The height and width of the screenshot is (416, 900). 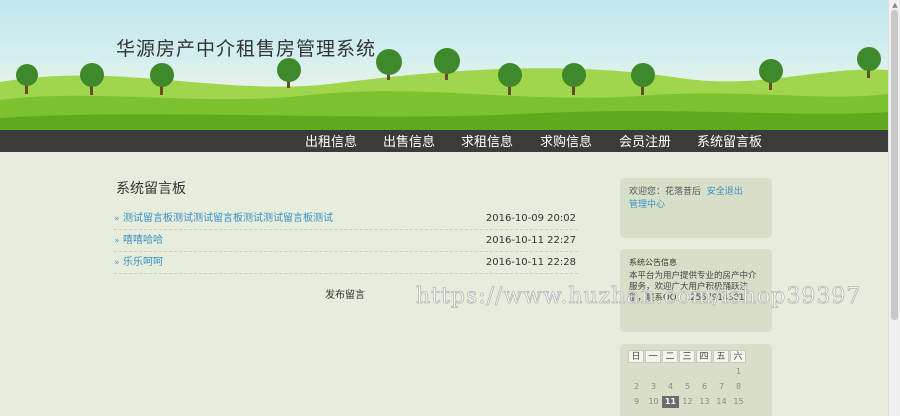 What do you see at coordinates (738, 356) in the screenshot?
I see `calendar-weekday: 六` at bounding box center [738, 356].